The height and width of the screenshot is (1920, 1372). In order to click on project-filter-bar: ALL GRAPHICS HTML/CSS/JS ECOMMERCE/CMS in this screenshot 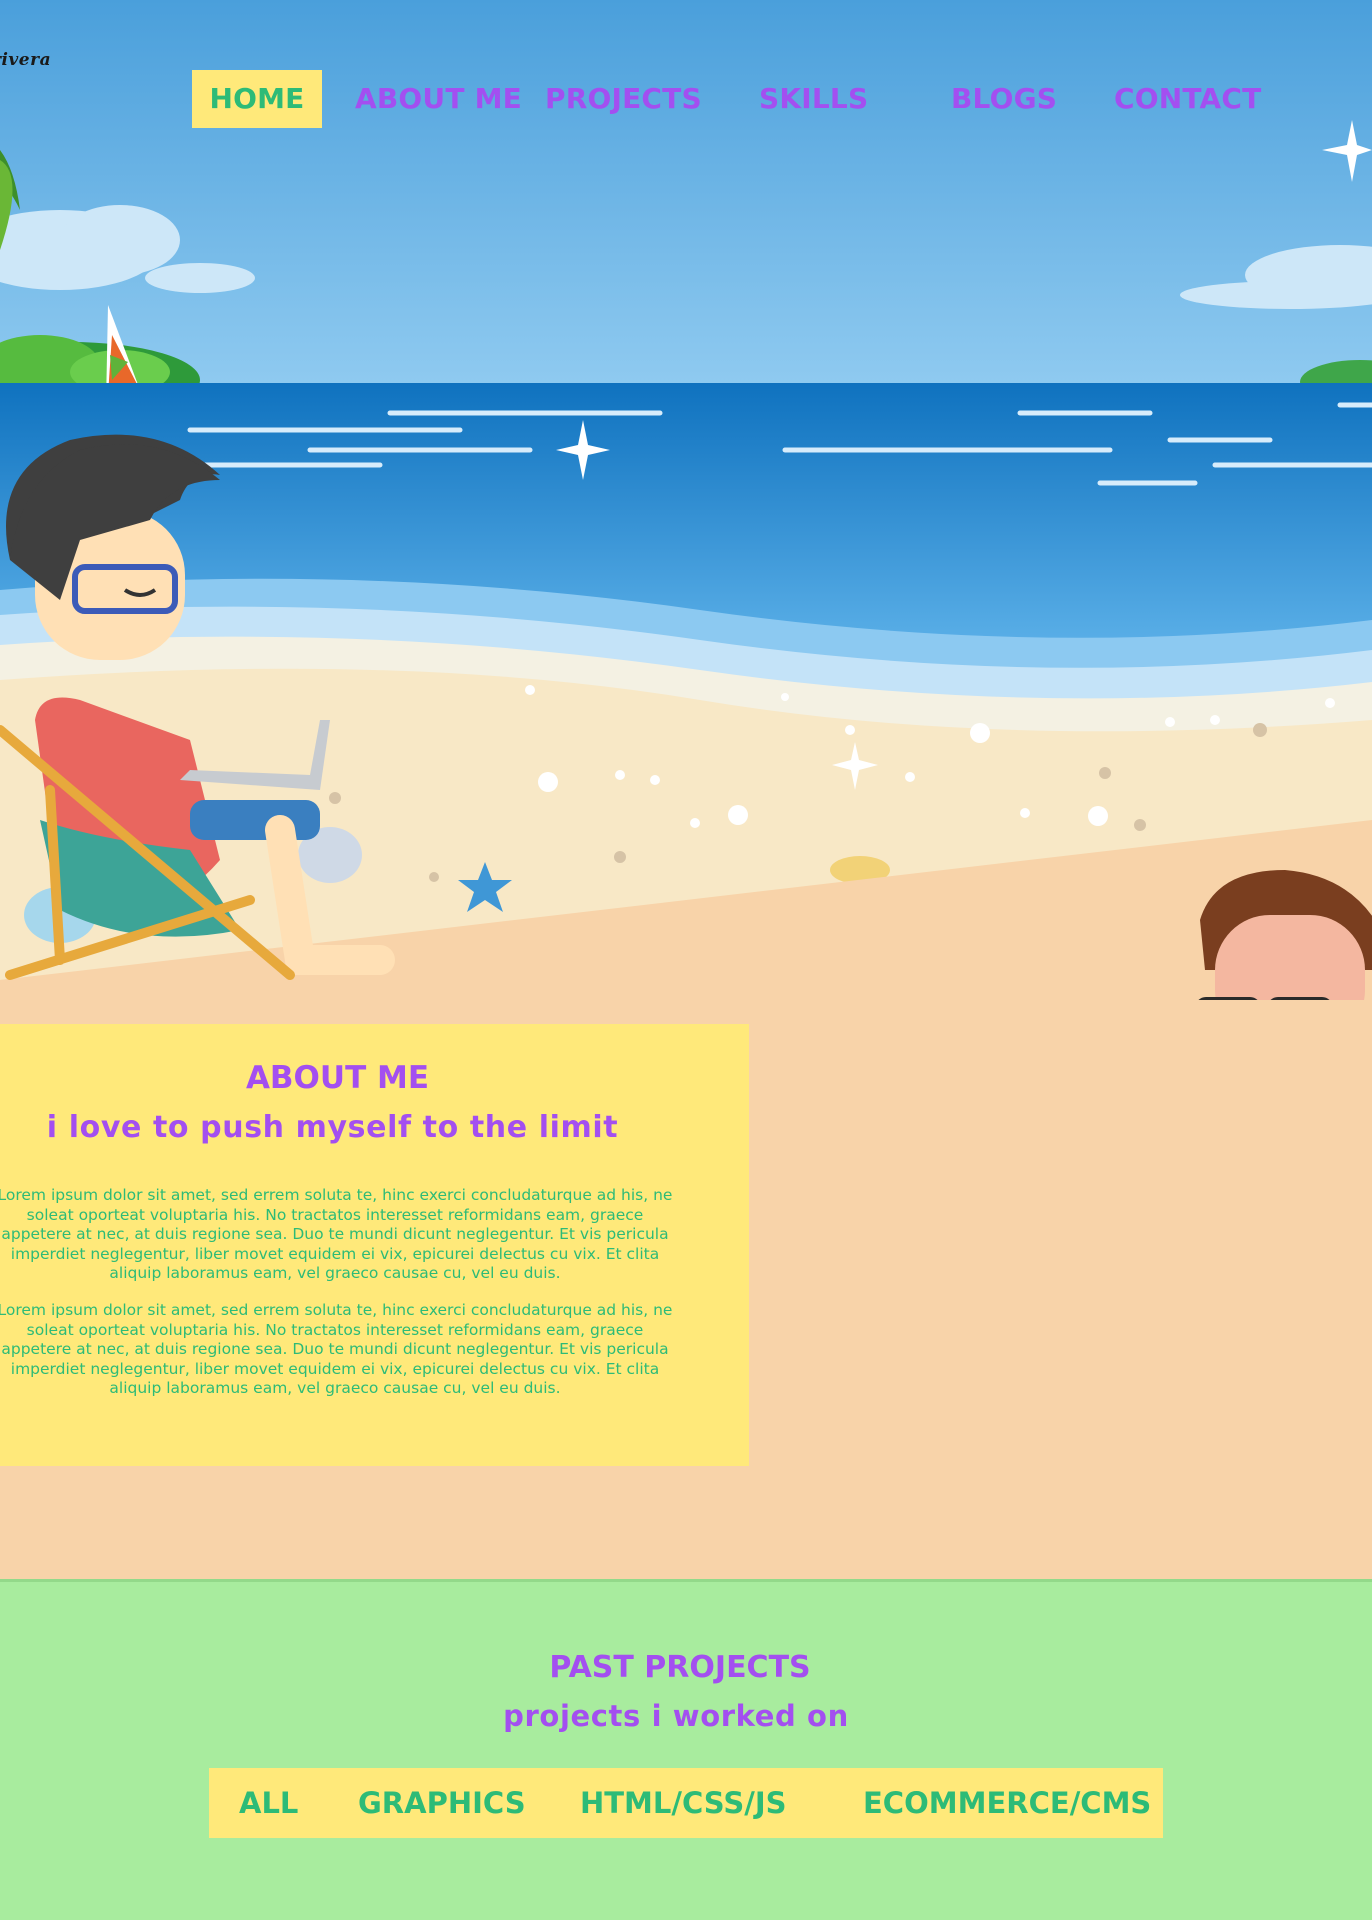, I will do `click(686, 1803)`.